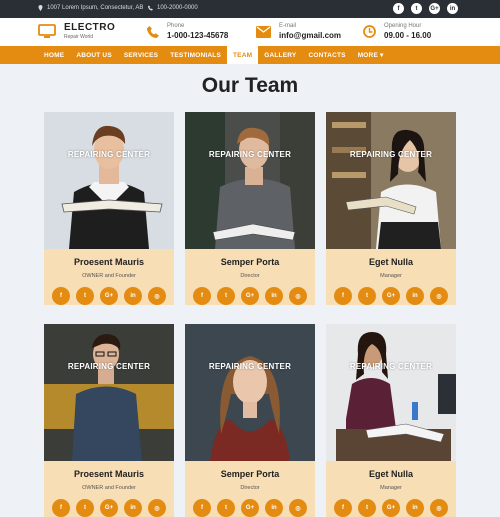 The width and height of the screenshot is (500, 517). I want to click on map-pin-icon, so click(40, 8).